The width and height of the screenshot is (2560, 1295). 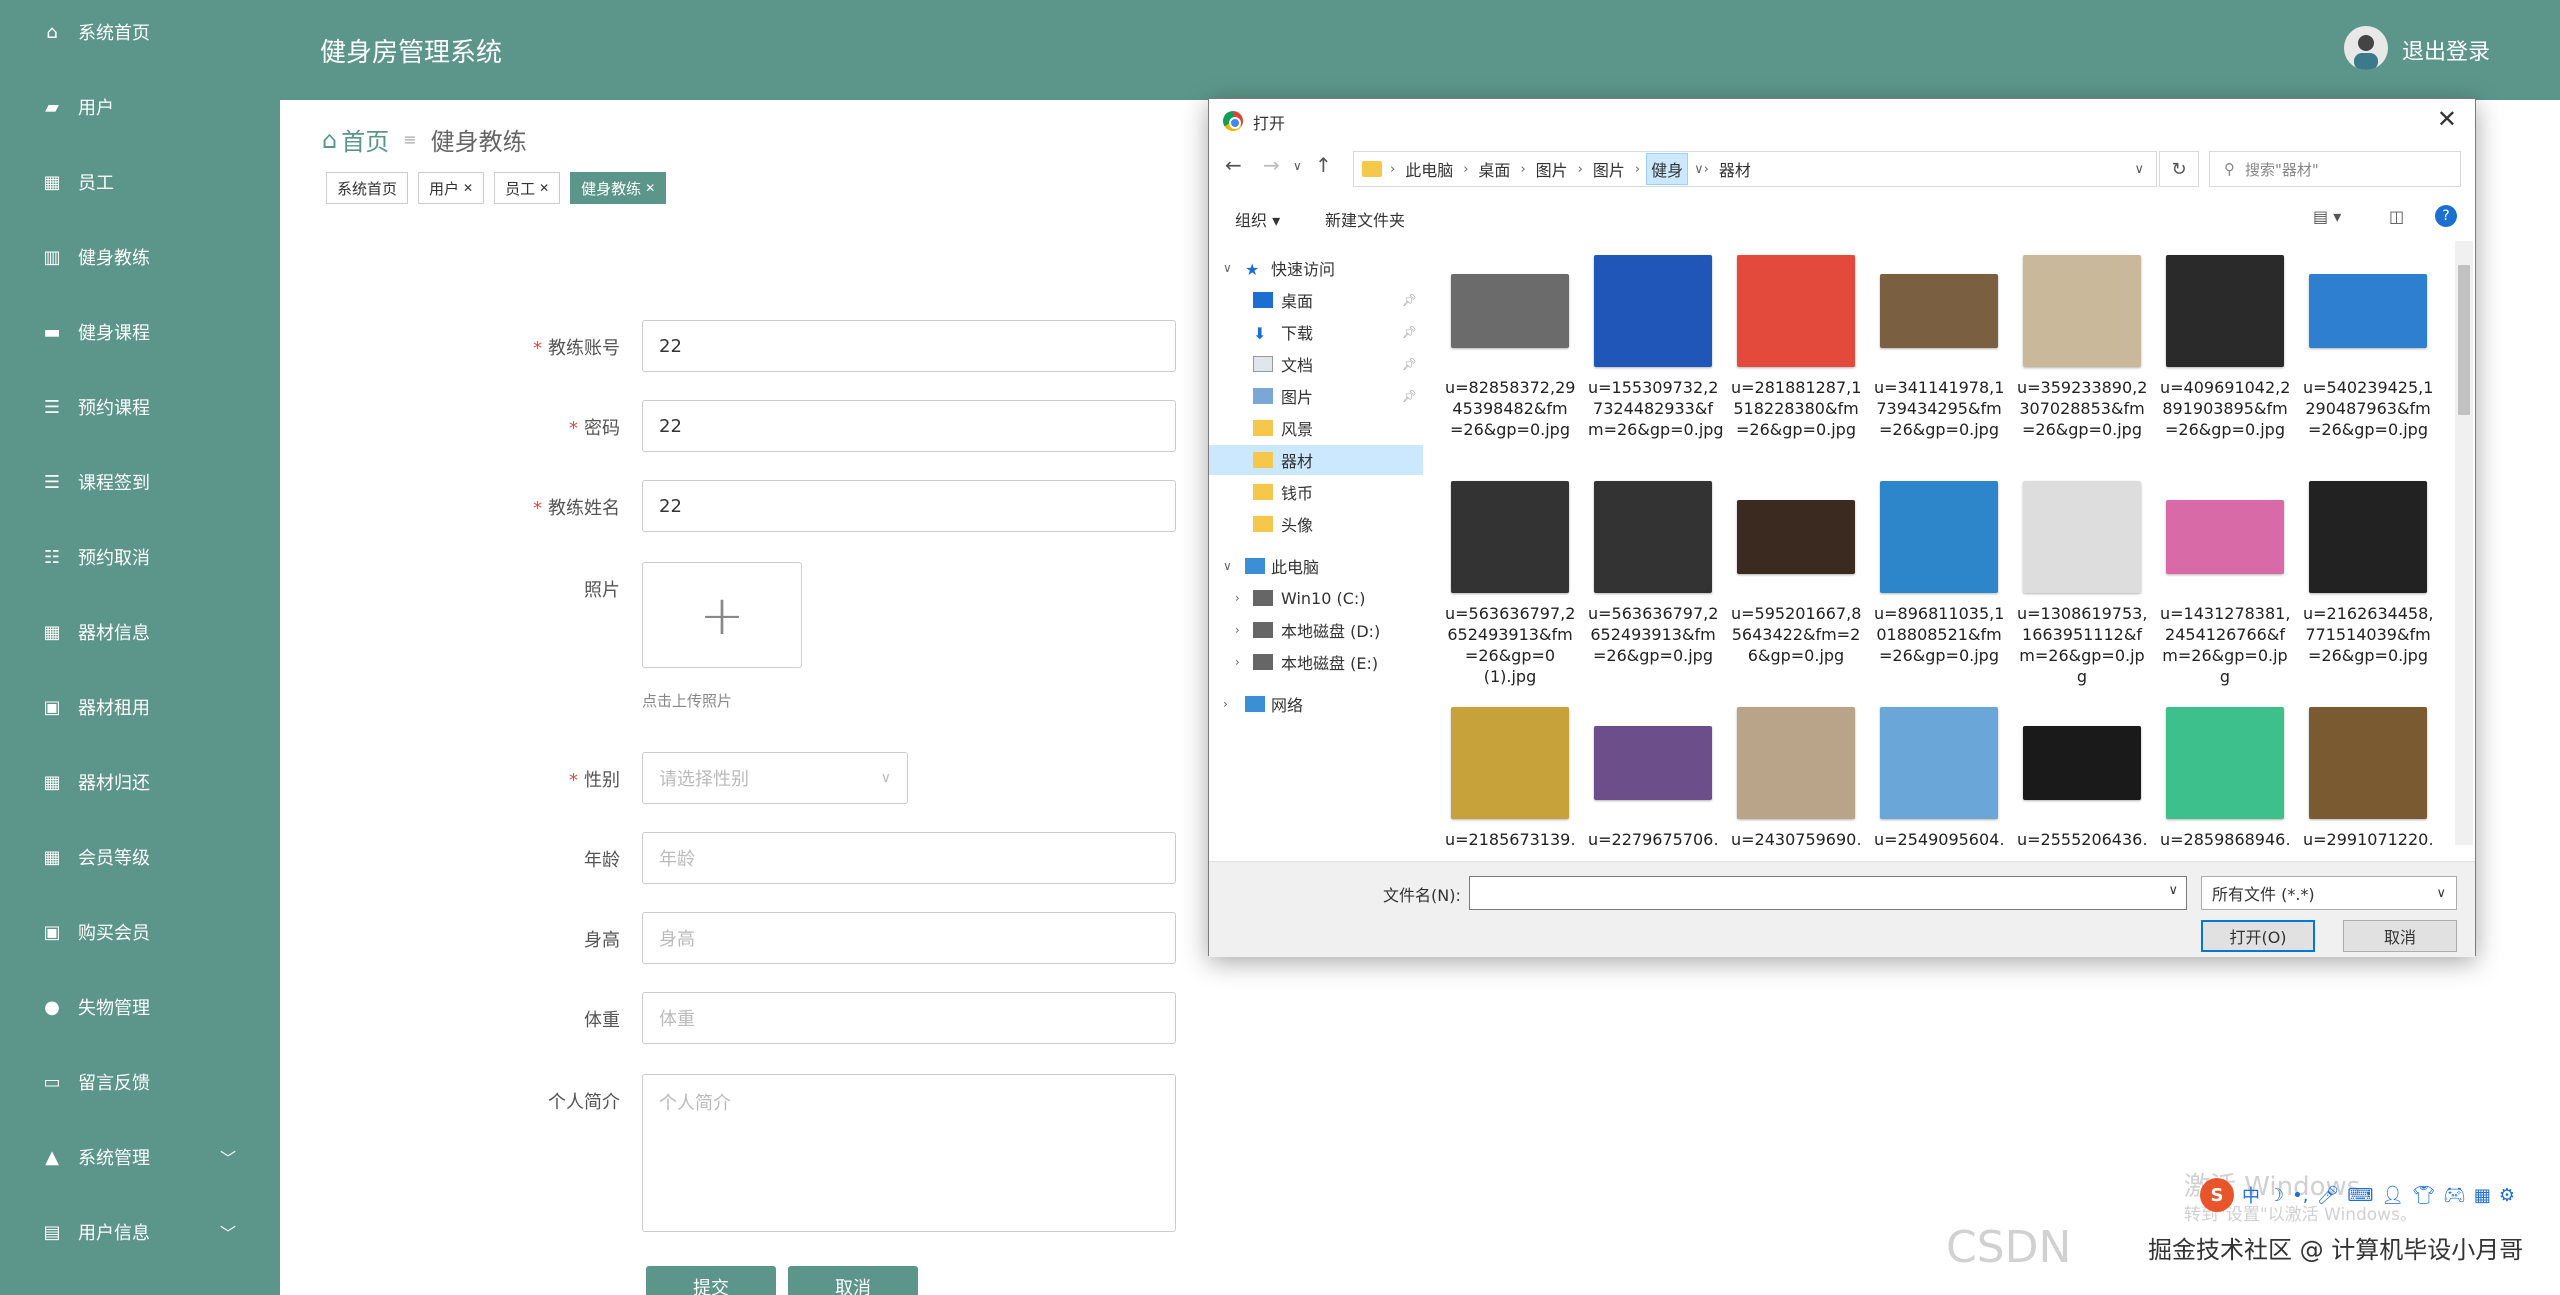 I want to click on sidebar-item: ▲ 系统管理 ﹀, so click(x=140, y=1157).